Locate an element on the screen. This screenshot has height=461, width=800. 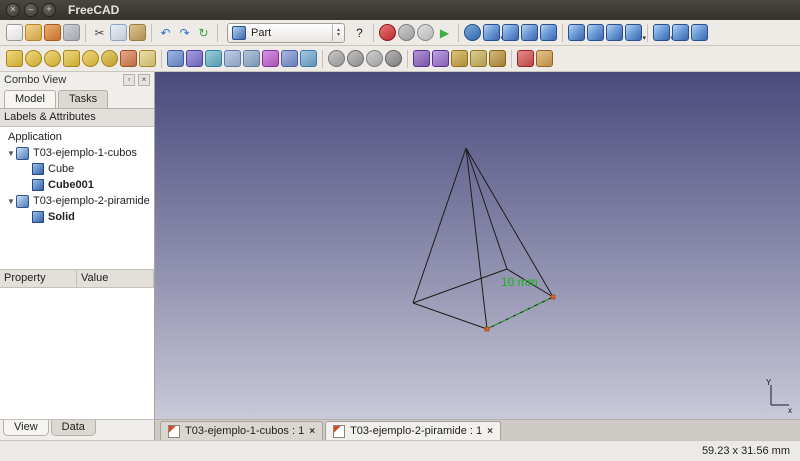
file-edit-icon-group: ✂ ↶ ↷ ↻ is located at coordinates (113, 32).